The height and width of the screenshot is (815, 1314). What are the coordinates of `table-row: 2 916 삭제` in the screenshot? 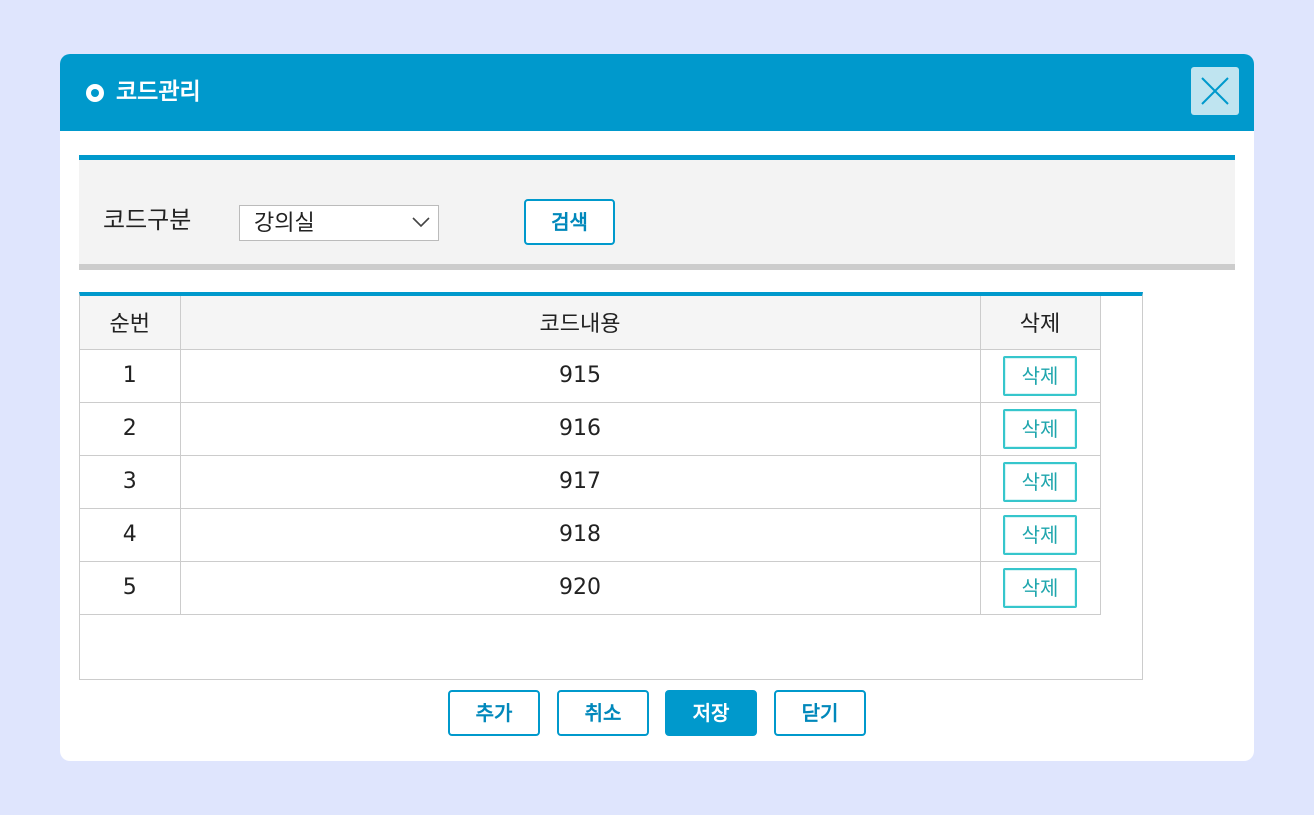 It's located at (590, 428).